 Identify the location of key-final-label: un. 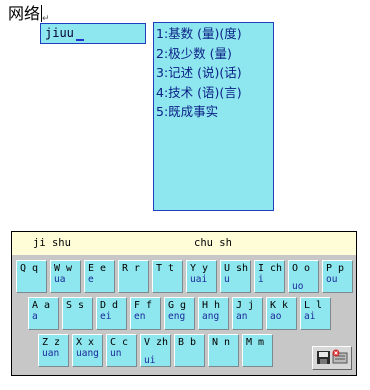
(116, 353).